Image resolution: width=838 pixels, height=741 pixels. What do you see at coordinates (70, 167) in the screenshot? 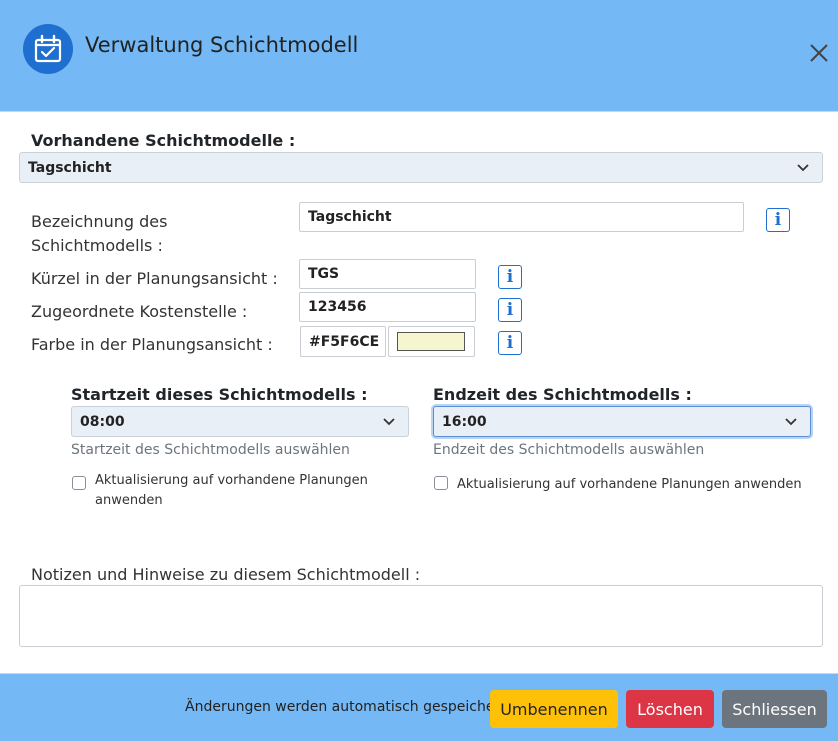
I see `existing-models-selected: Tagschicht` at bounding box center [70, 167].